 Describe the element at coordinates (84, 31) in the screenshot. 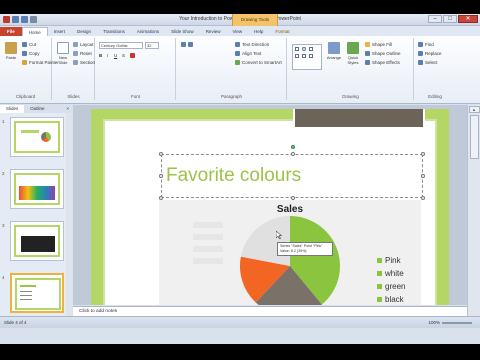

I see `tab-design: Design` at that location.